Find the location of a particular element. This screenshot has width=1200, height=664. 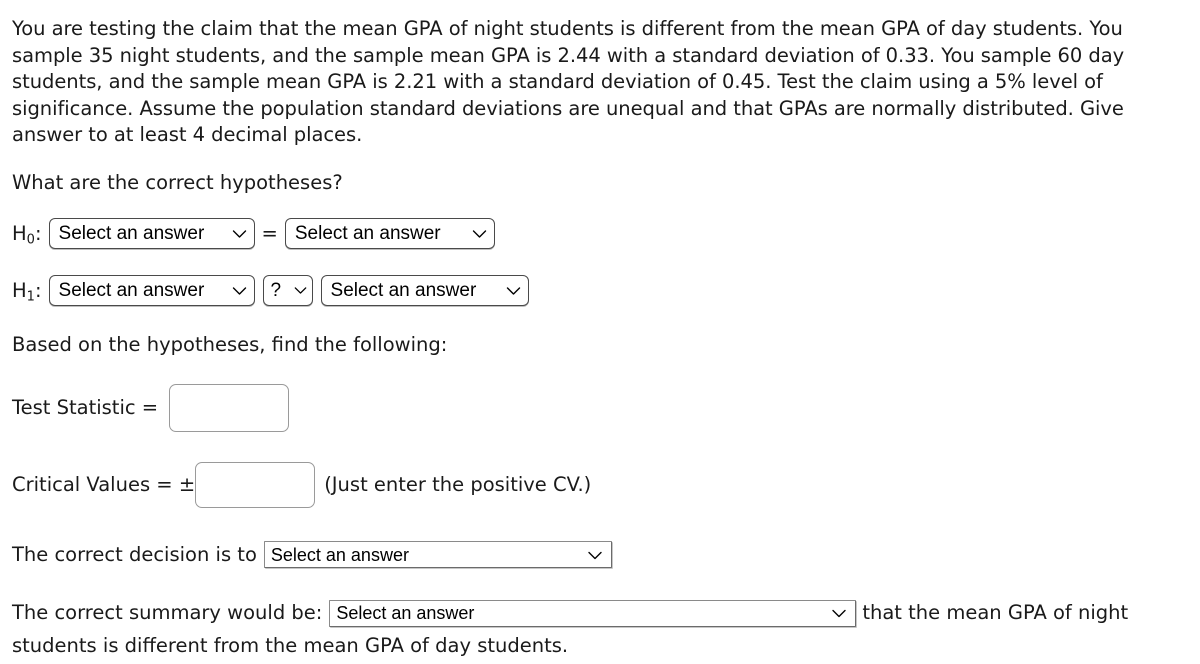

decision-select: Select an answer is located at coordinates (437, 554).